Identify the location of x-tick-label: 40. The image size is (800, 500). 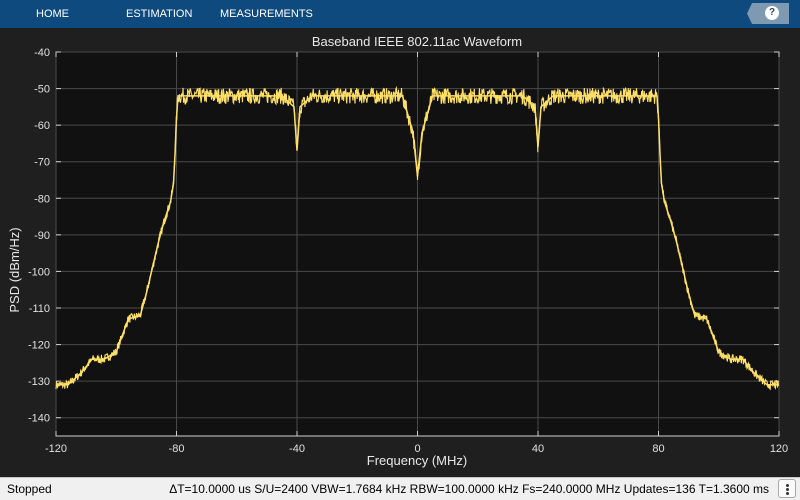
(538, 449).